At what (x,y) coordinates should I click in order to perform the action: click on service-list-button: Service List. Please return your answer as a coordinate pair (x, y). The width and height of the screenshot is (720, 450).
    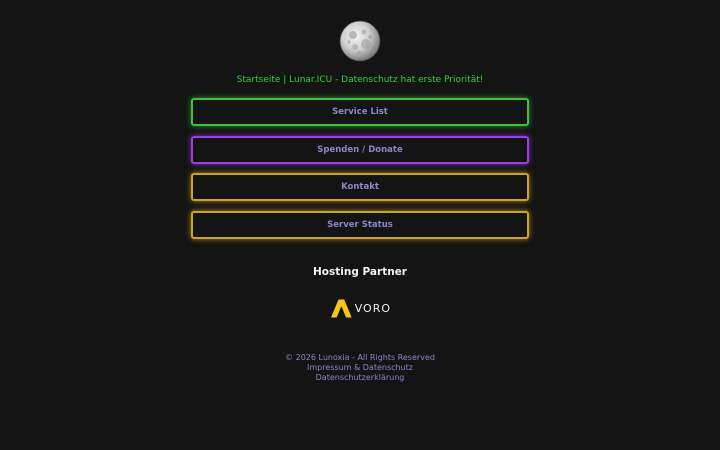
    Looking at the image, I should click on (360, 112).